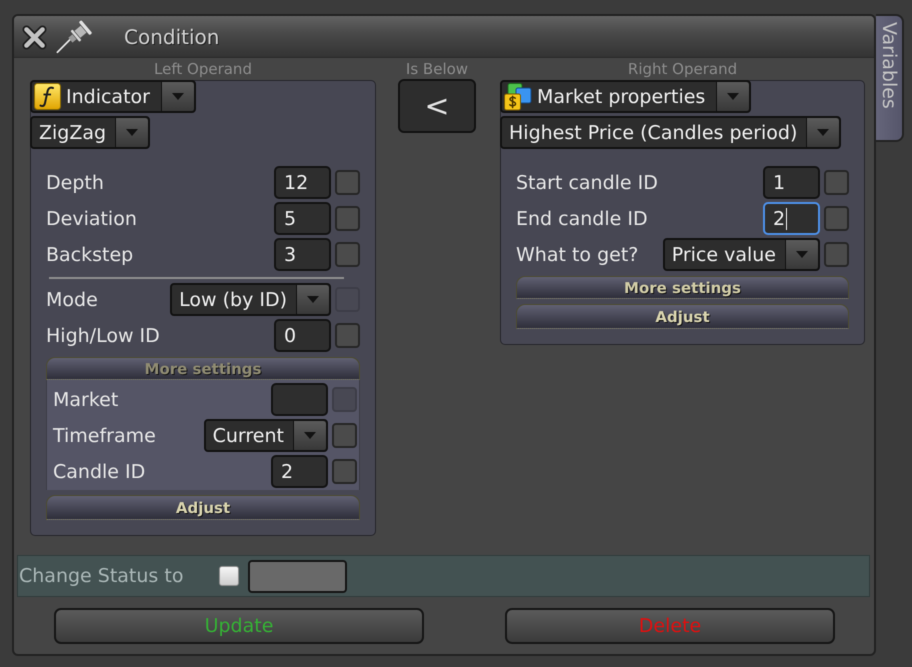 The image size is (912, 667). Describe the element at coordinates (113, 96) in the screenshot. I see `dropdown: Indicator` at that location.